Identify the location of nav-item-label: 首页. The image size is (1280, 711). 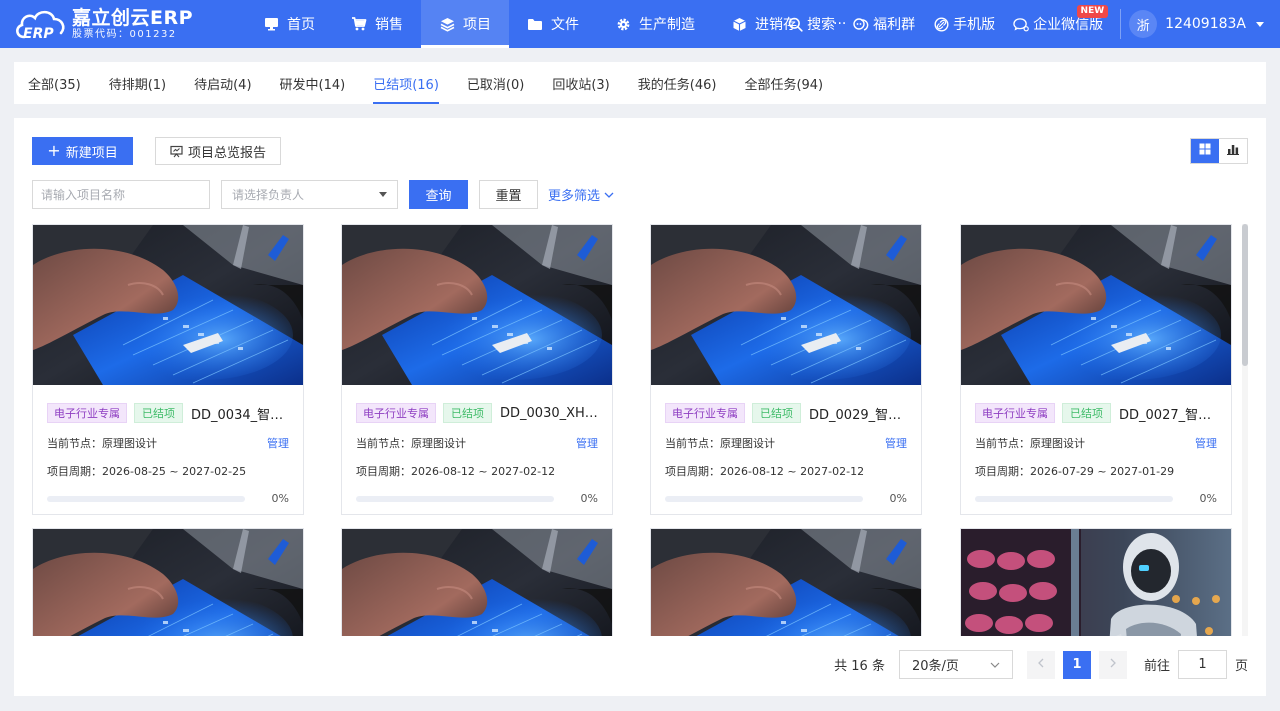
(301, 25).